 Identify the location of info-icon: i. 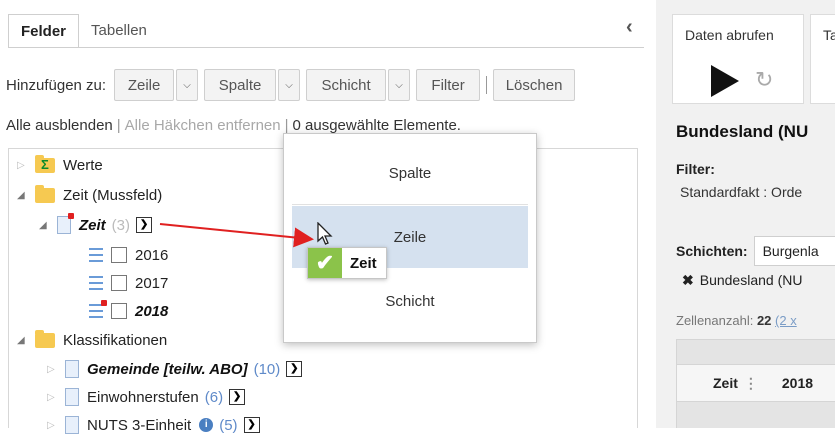
(206, 425).